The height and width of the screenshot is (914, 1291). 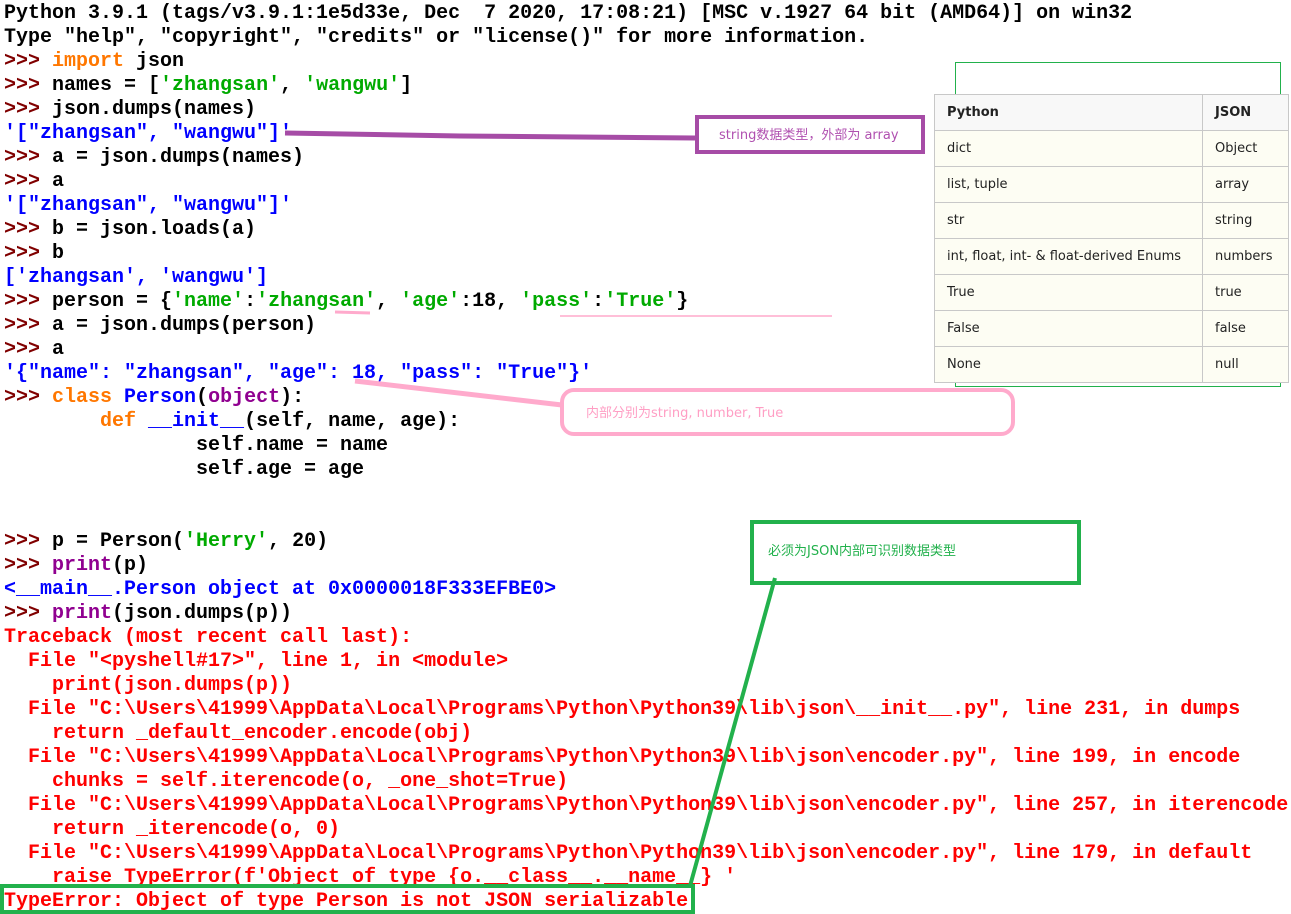 I want to click on table-row: dict Object, so click(x=1111, y=148).